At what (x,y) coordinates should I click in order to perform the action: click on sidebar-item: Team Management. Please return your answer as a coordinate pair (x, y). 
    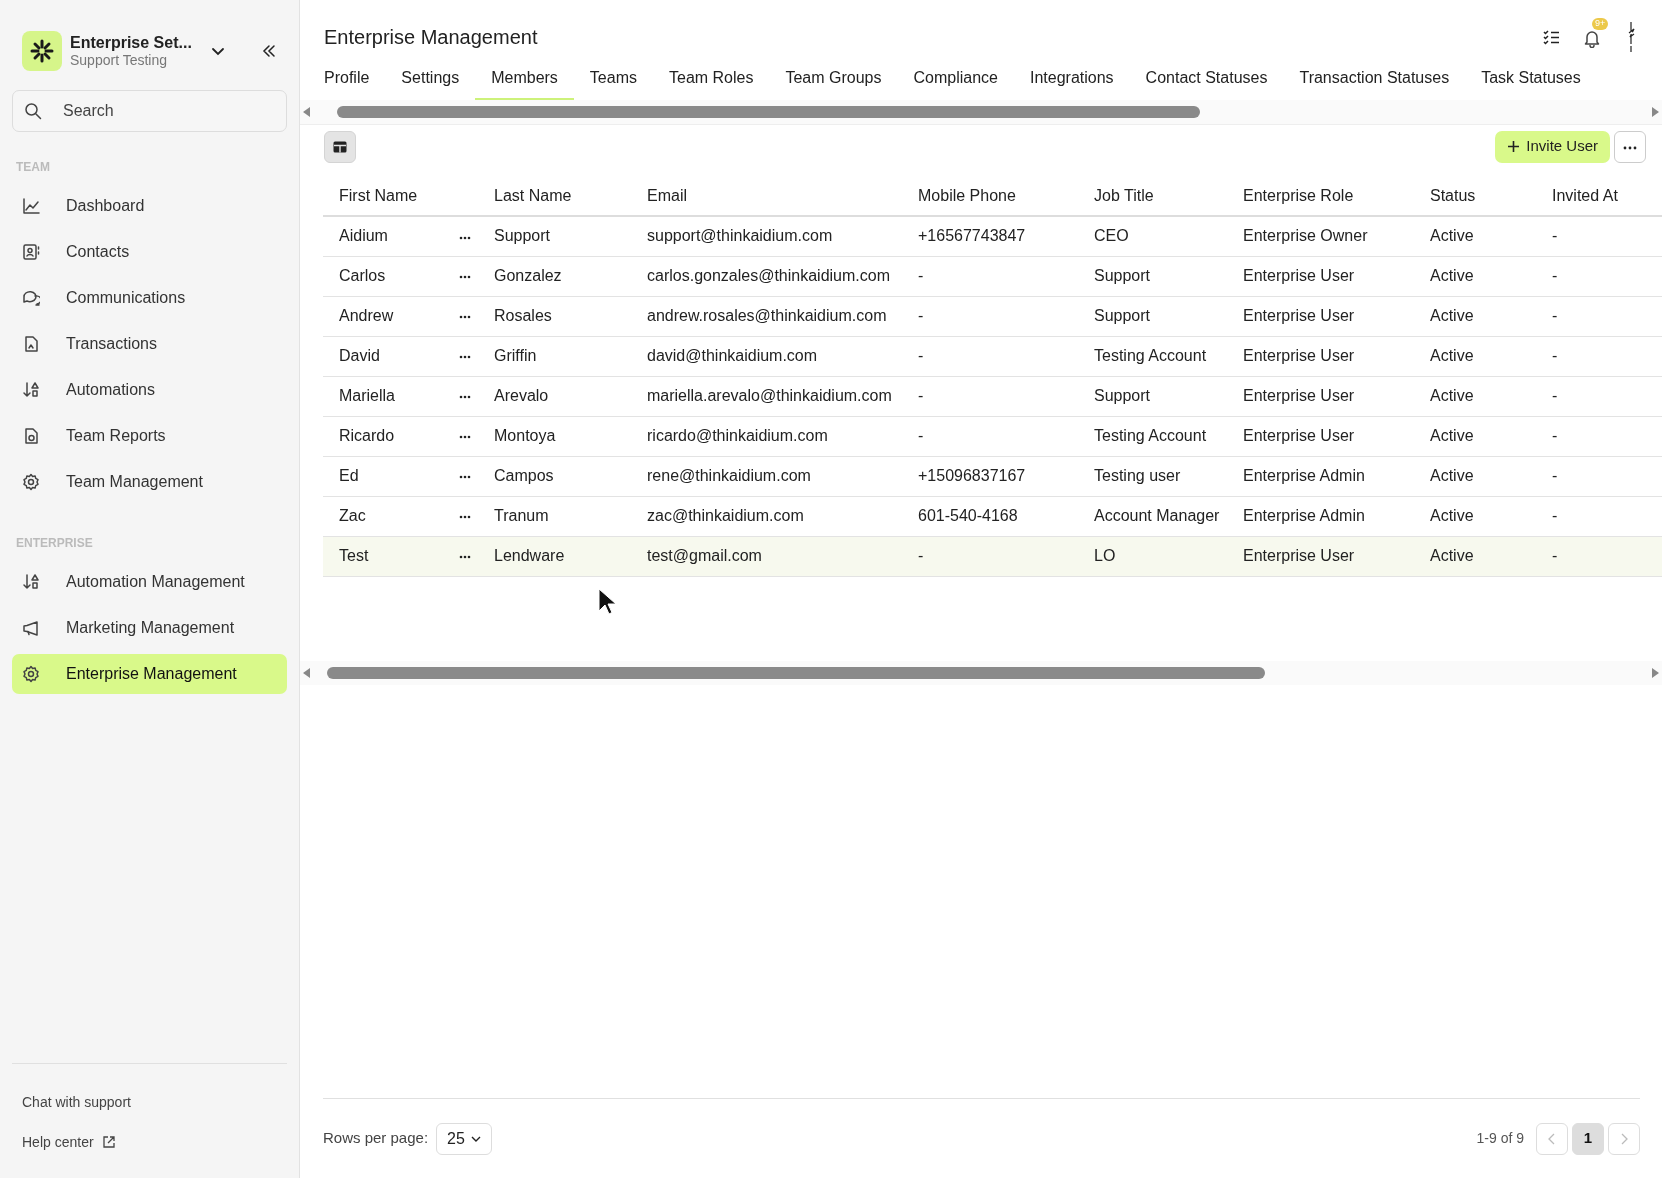
    Looking at the image, I should click on (149, 482).